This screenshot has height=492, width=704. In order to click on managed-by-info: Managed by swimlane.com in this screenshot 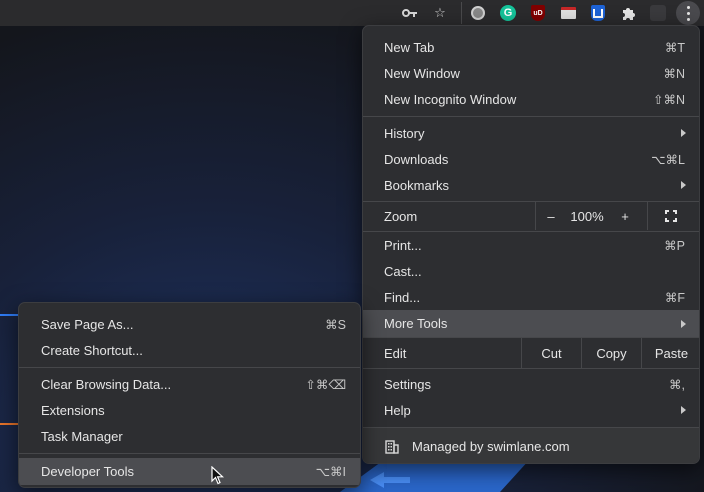, I will do `click(531, 445)`.